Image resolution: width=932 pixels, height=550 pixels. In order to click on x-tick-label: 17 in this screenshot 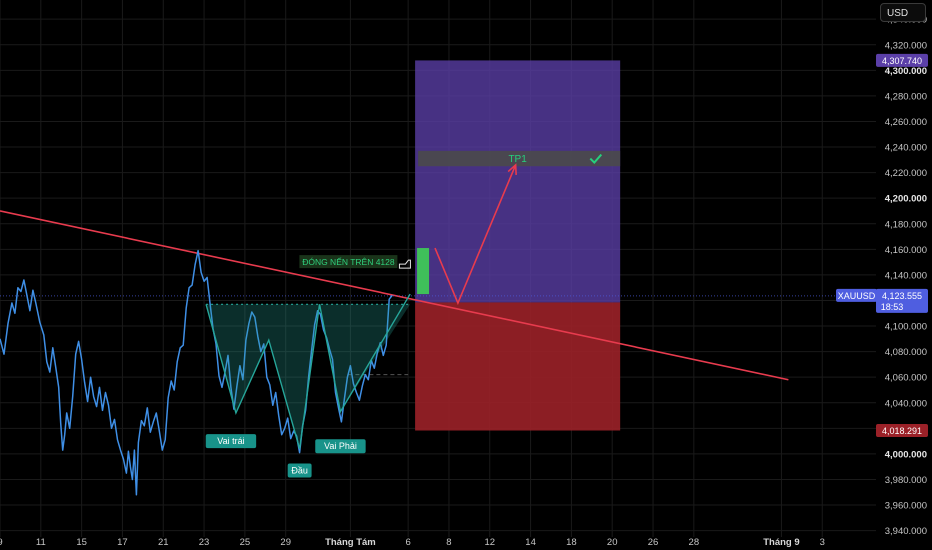, I will do `click(122, 542)`.